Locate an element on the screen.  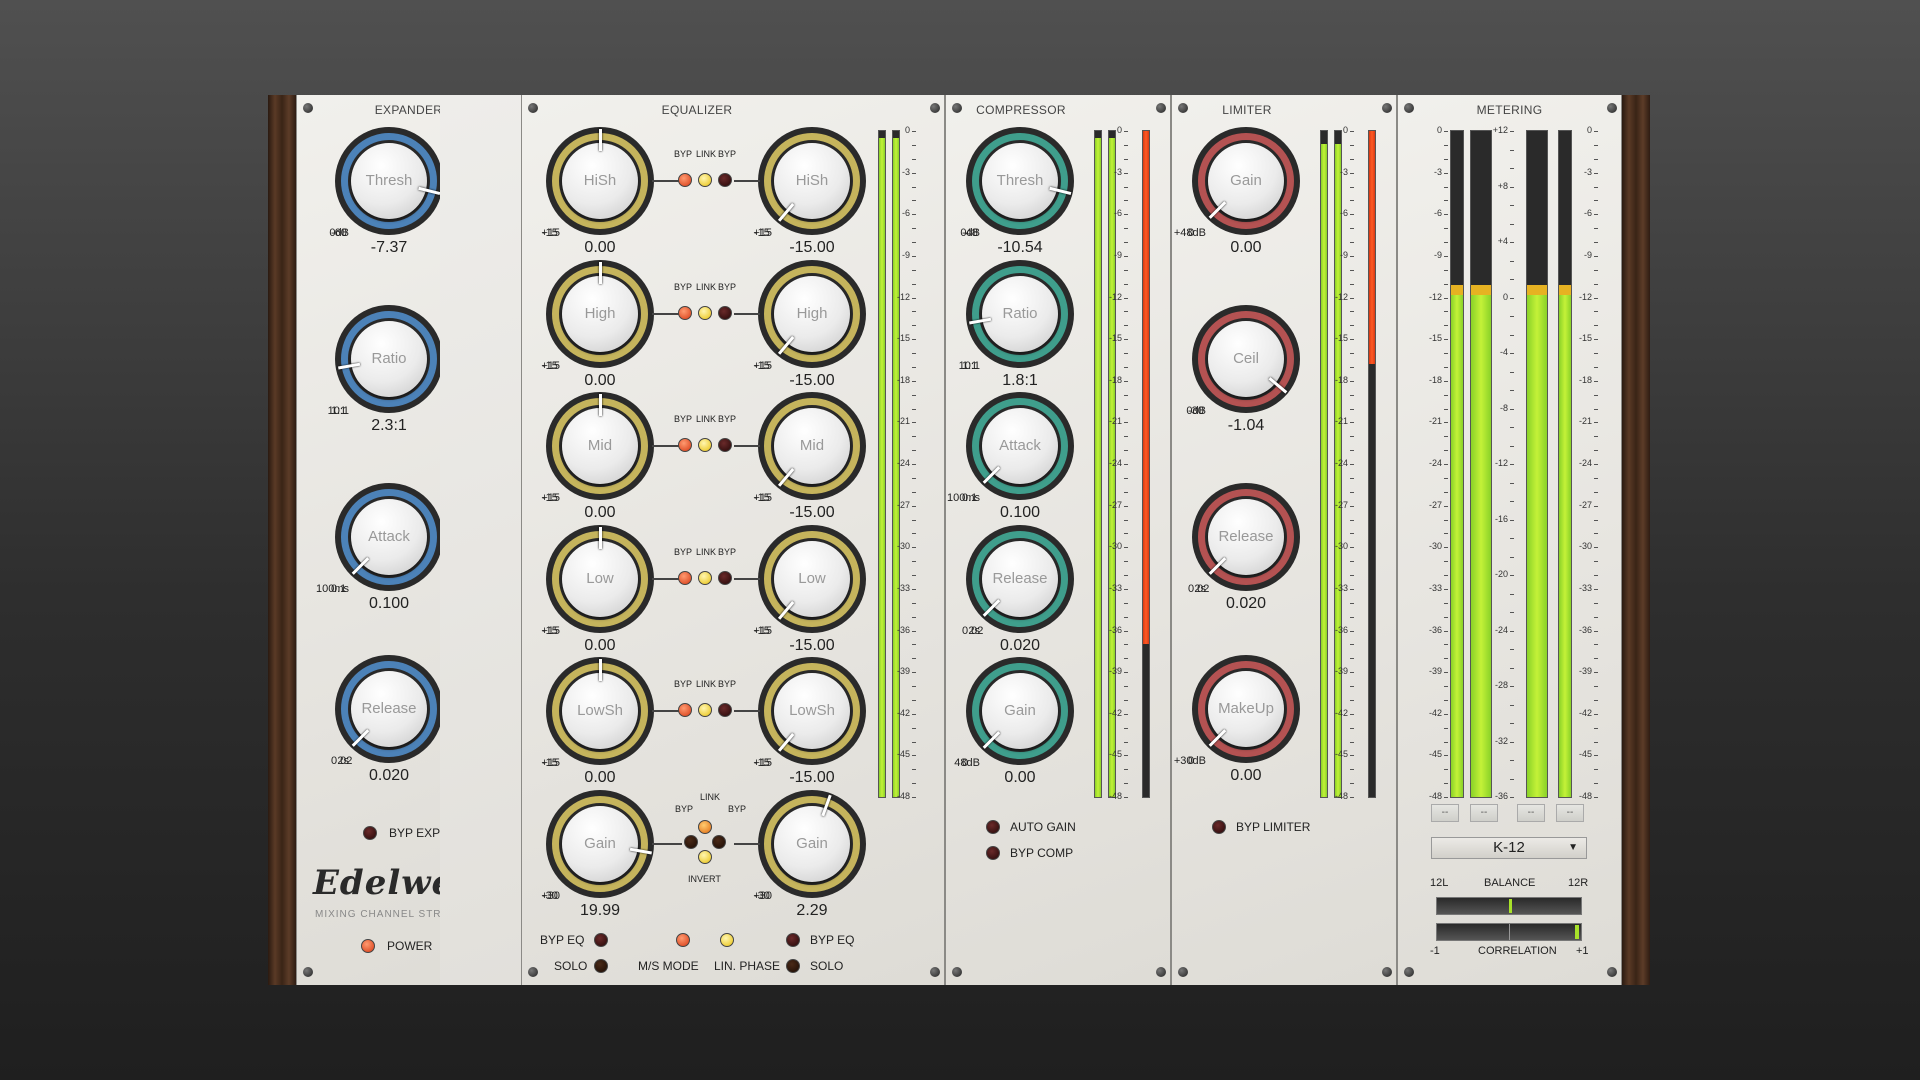
scale-tick-label: -4 is located at coordinates (1503, 352).